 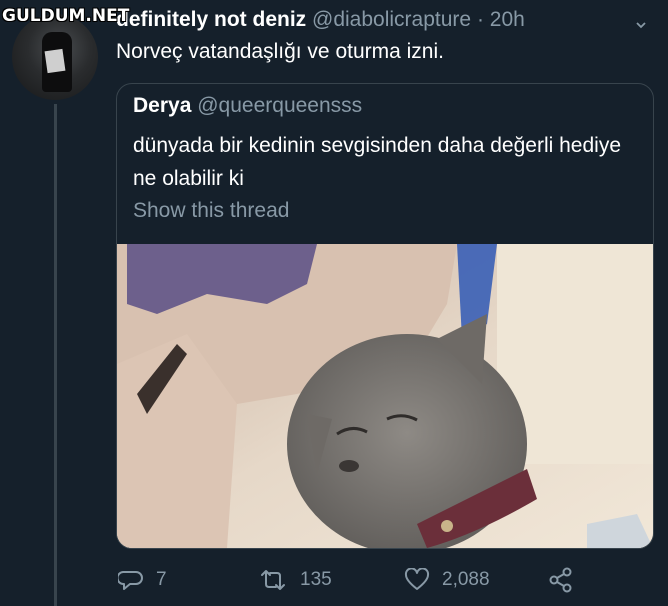 What do you see at coordinates (560, 580) in the screenshot?
I see `share-icon` at bounding box center [560, 580].